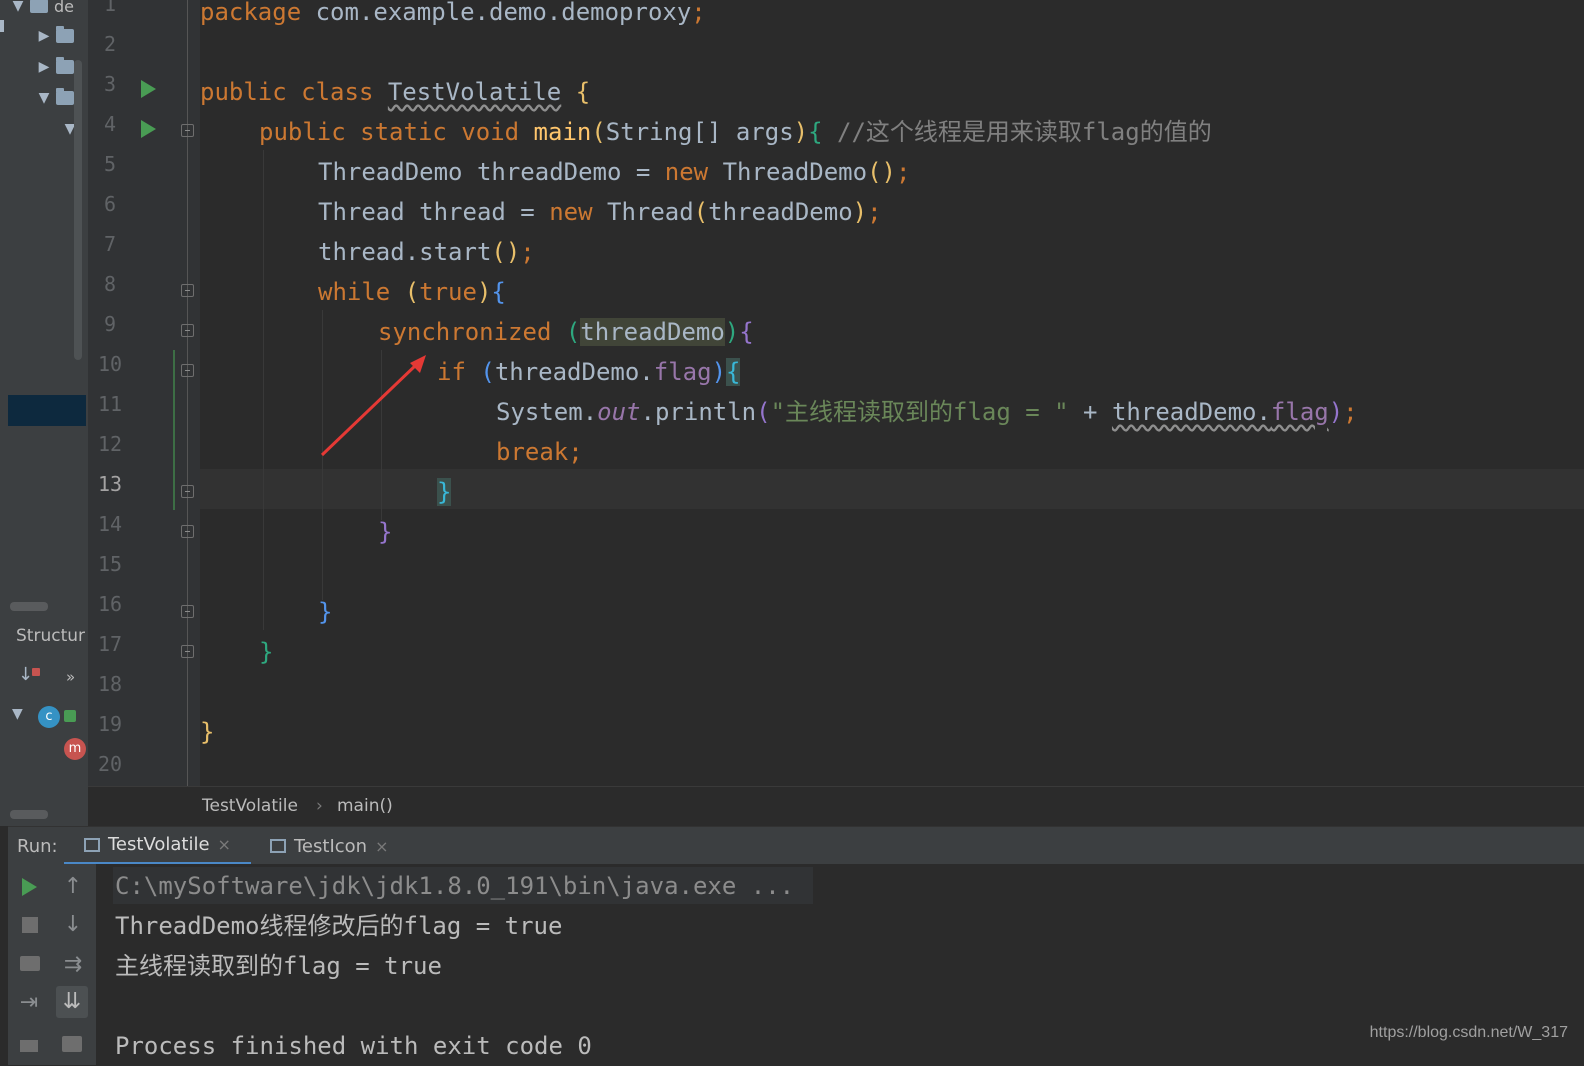 The height and width of the screenshot is (1066, 1584). Describe the element at coordinates (385, 532) in the screenshot. I see `code-line-14: }` at that location.